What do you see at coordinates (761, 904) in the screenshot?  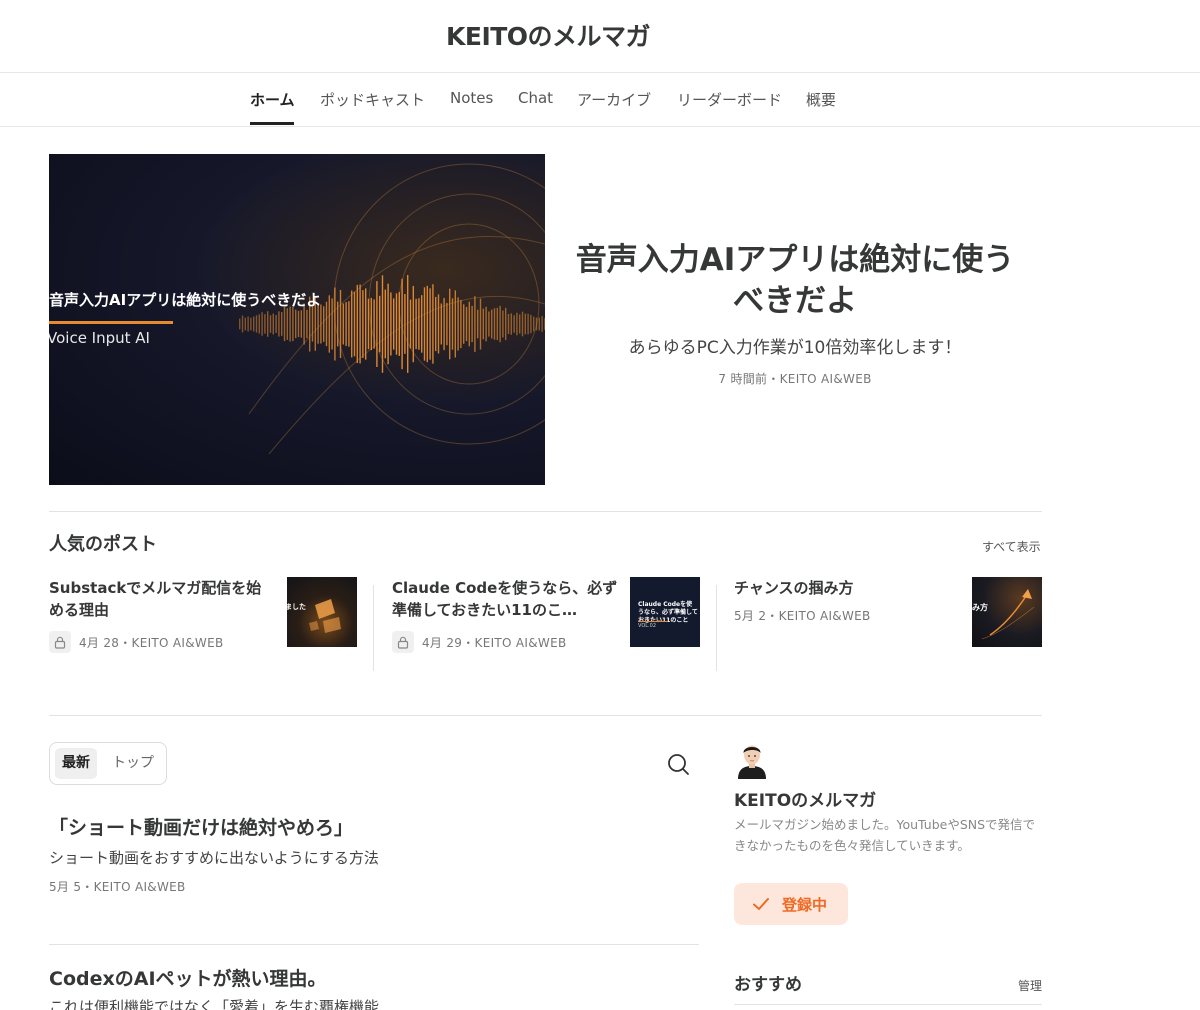 I see `check-icon` at bounding box center [761, 904].